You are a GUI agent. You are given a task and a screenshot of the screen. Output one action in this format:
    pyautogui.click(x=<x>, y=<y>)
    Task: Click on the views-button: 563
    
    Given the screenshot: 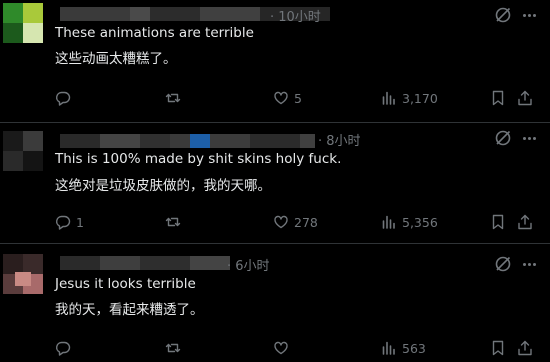 What is the action you would take?
    pyautogui.click(x=403, y=348)
    